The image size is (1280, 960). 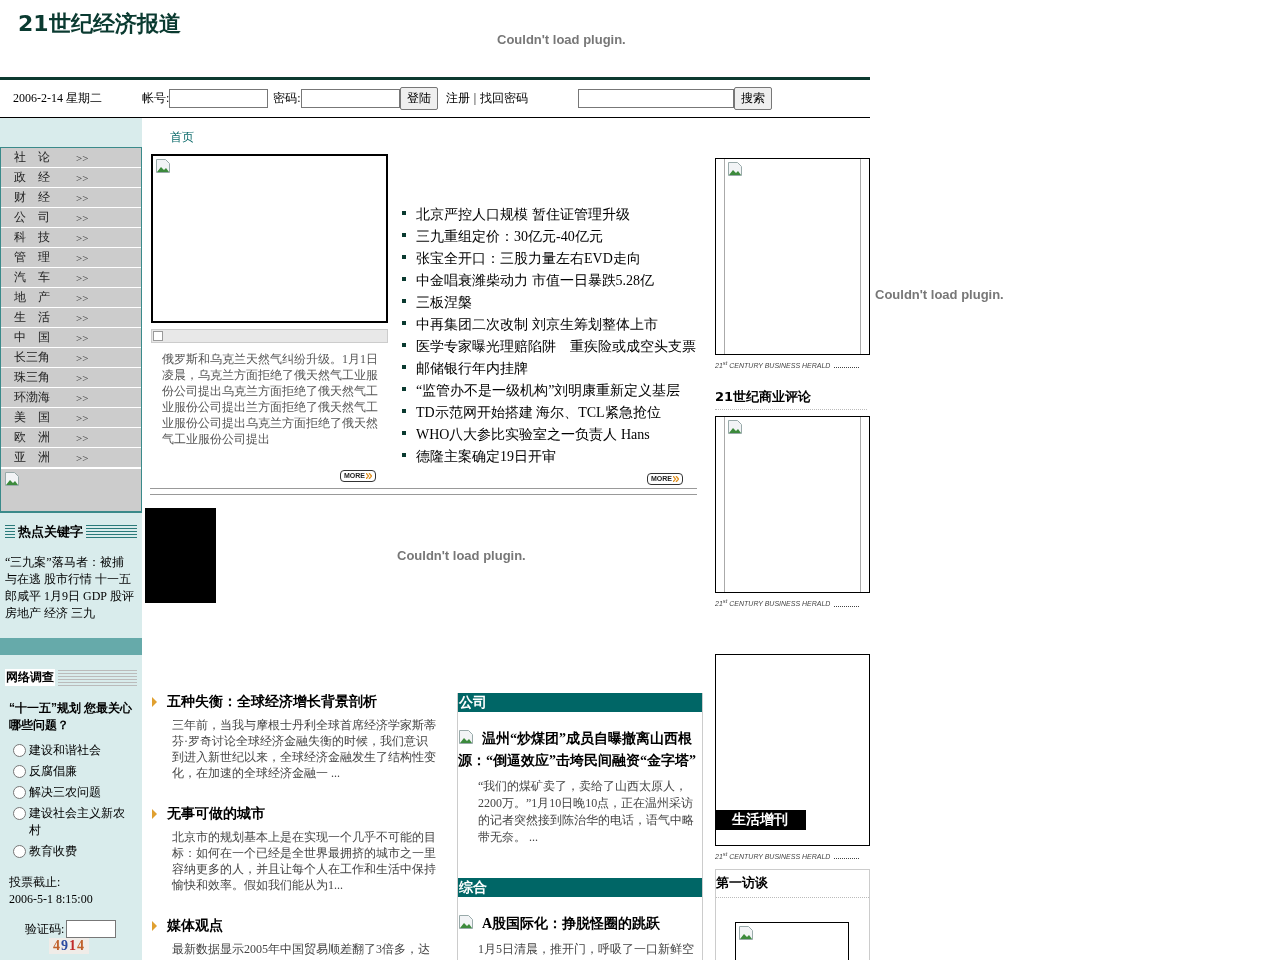 I want to click on option-label: 解决三农问题, so click(x=65, y=792).